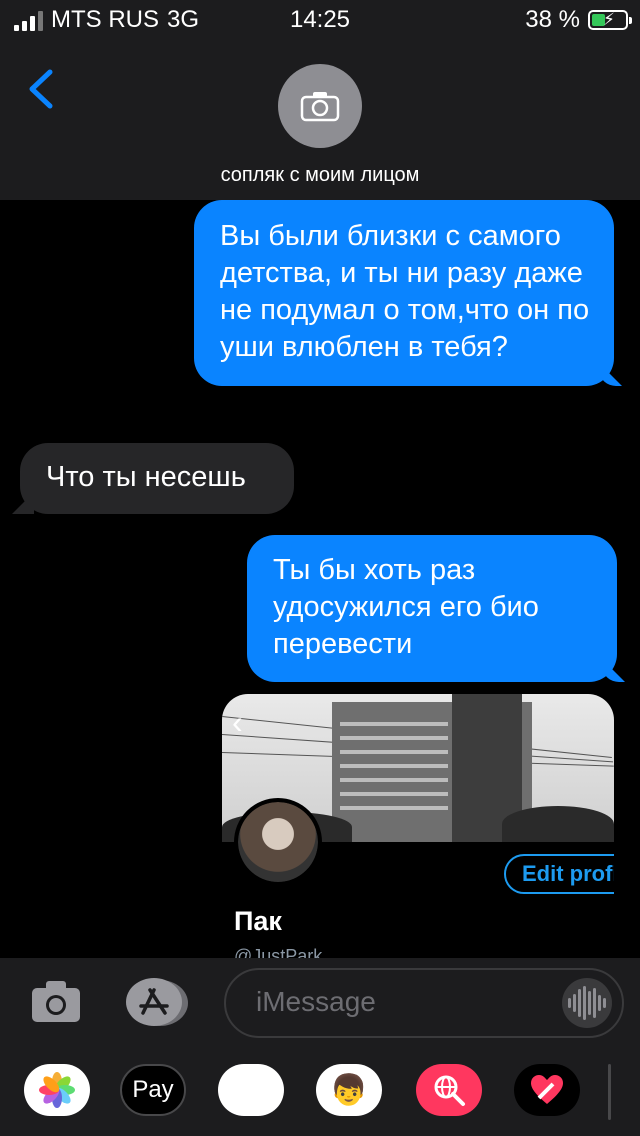 The height and width of the screenshot is (1136, 640). I want to click on contact-name: сопляк с моим лицом, so click(320, 175).